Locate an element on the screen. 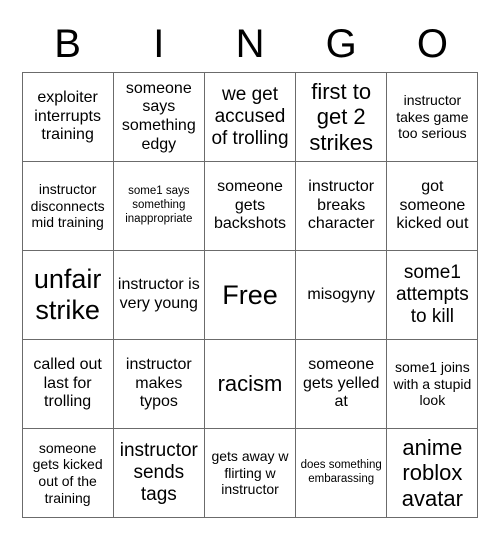 Image resolution: width=500 pixels, height=544 pixels. bingo-cell-label: first to get 2 strikes is located at coordinates (341, 117).